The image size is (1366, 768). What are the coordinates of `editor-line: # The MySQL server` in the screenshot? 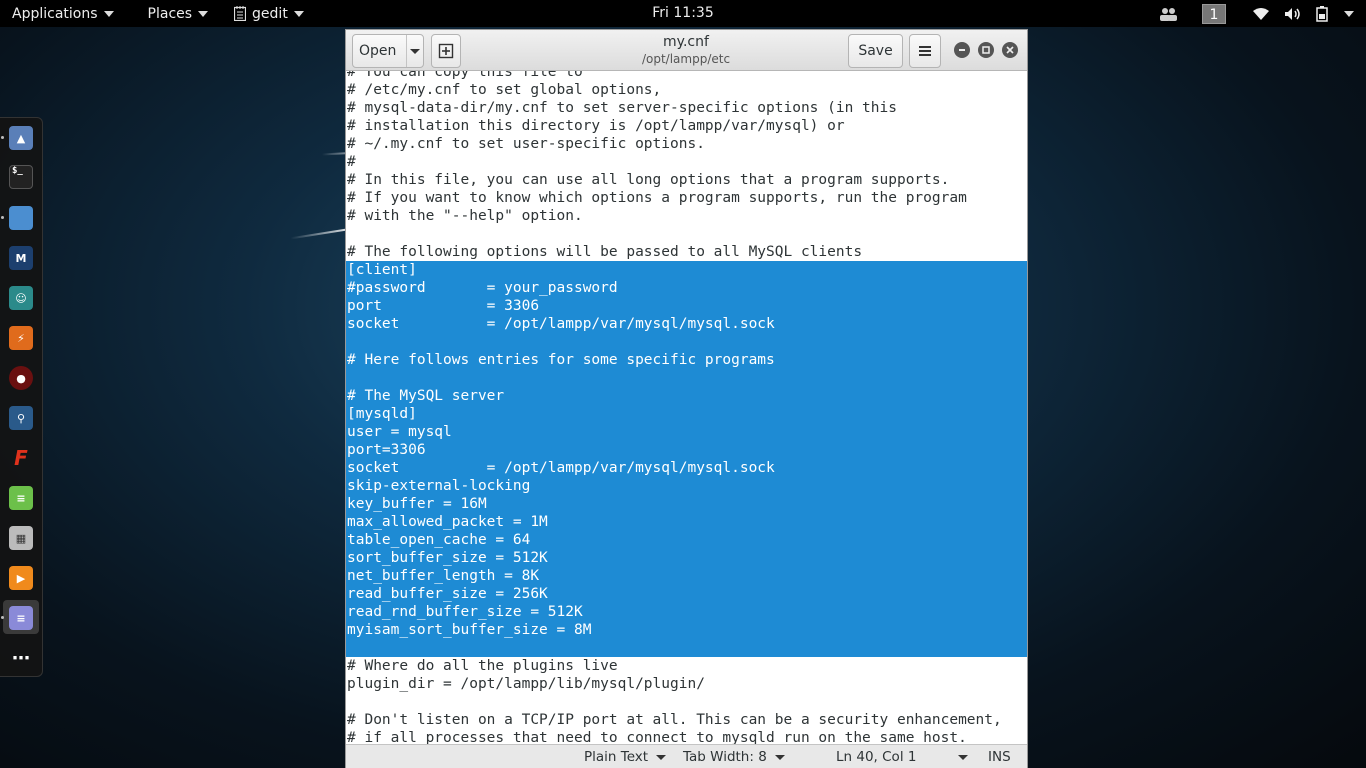 It's located at (426, 396).